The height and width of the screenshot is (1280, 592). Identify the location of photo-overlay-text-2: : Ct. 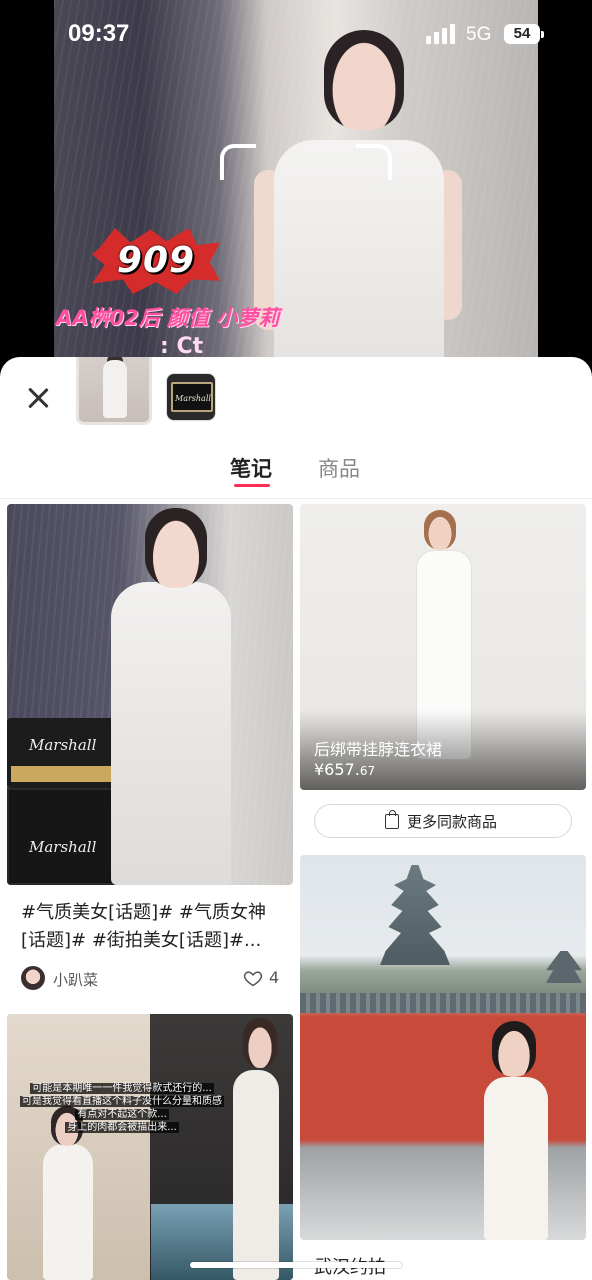
(182, 346).